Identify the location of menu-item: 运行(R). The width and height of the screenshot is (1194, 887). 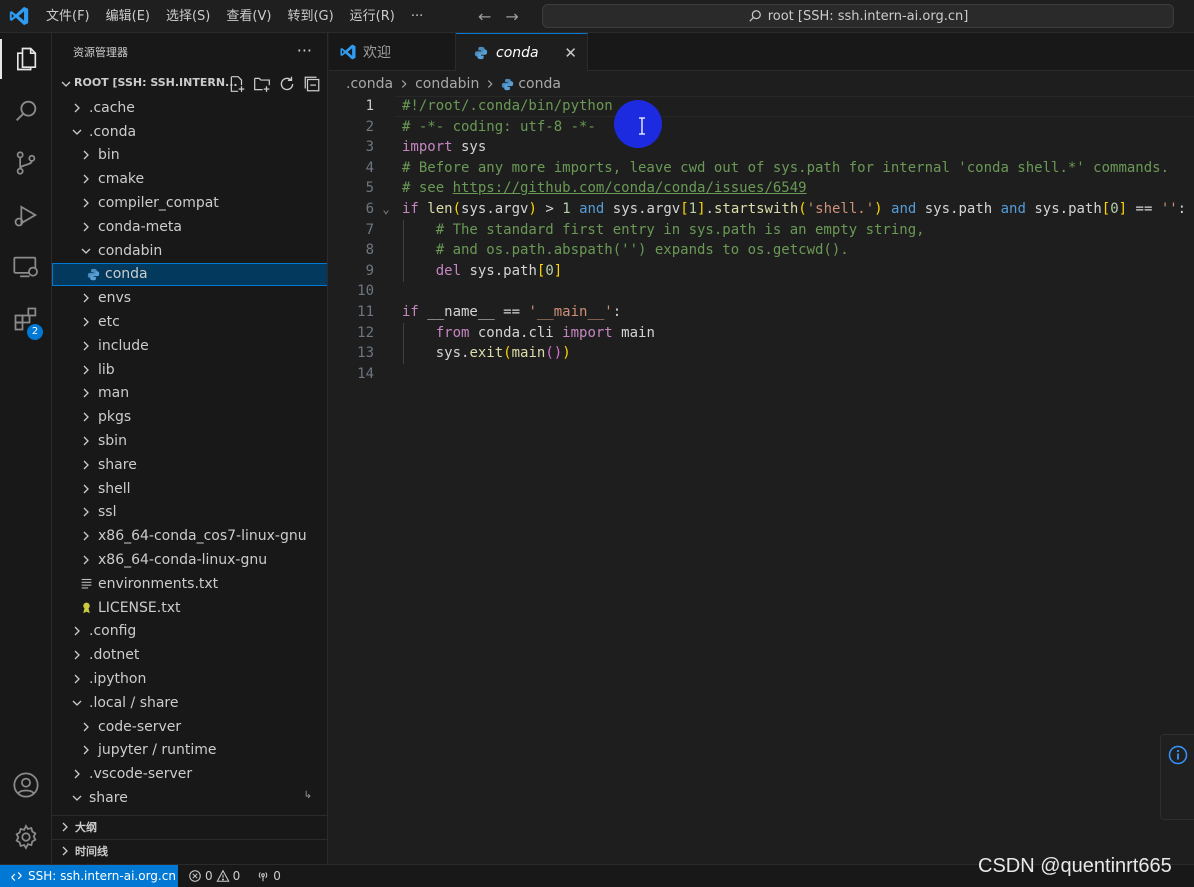
(372, 16).